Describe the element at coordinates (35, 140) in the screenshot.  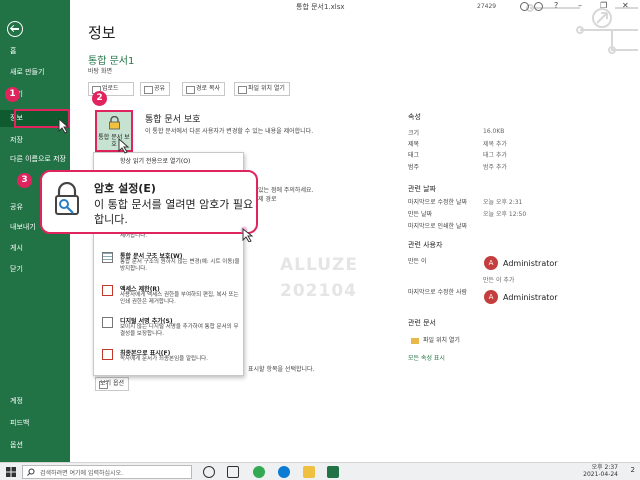
I see `sidebar-item-save: 저장` at that location.